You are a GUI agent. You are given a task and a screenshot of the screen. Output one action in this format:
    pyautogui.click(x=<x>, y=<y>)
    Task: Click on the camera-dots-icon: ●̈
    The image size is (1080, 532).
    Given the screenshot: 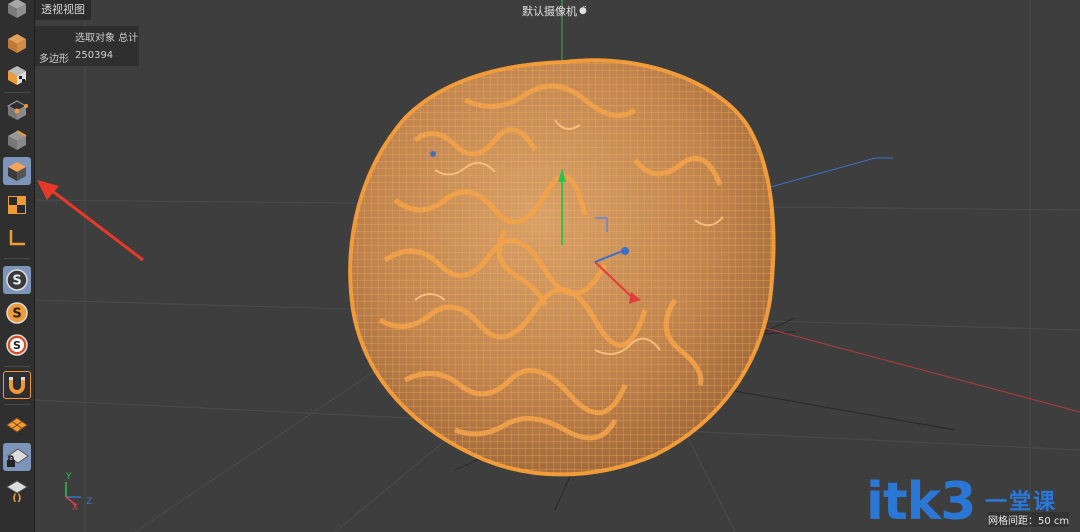 What is the action you would take?
    pyautogui.click(x=583, y=11)
    